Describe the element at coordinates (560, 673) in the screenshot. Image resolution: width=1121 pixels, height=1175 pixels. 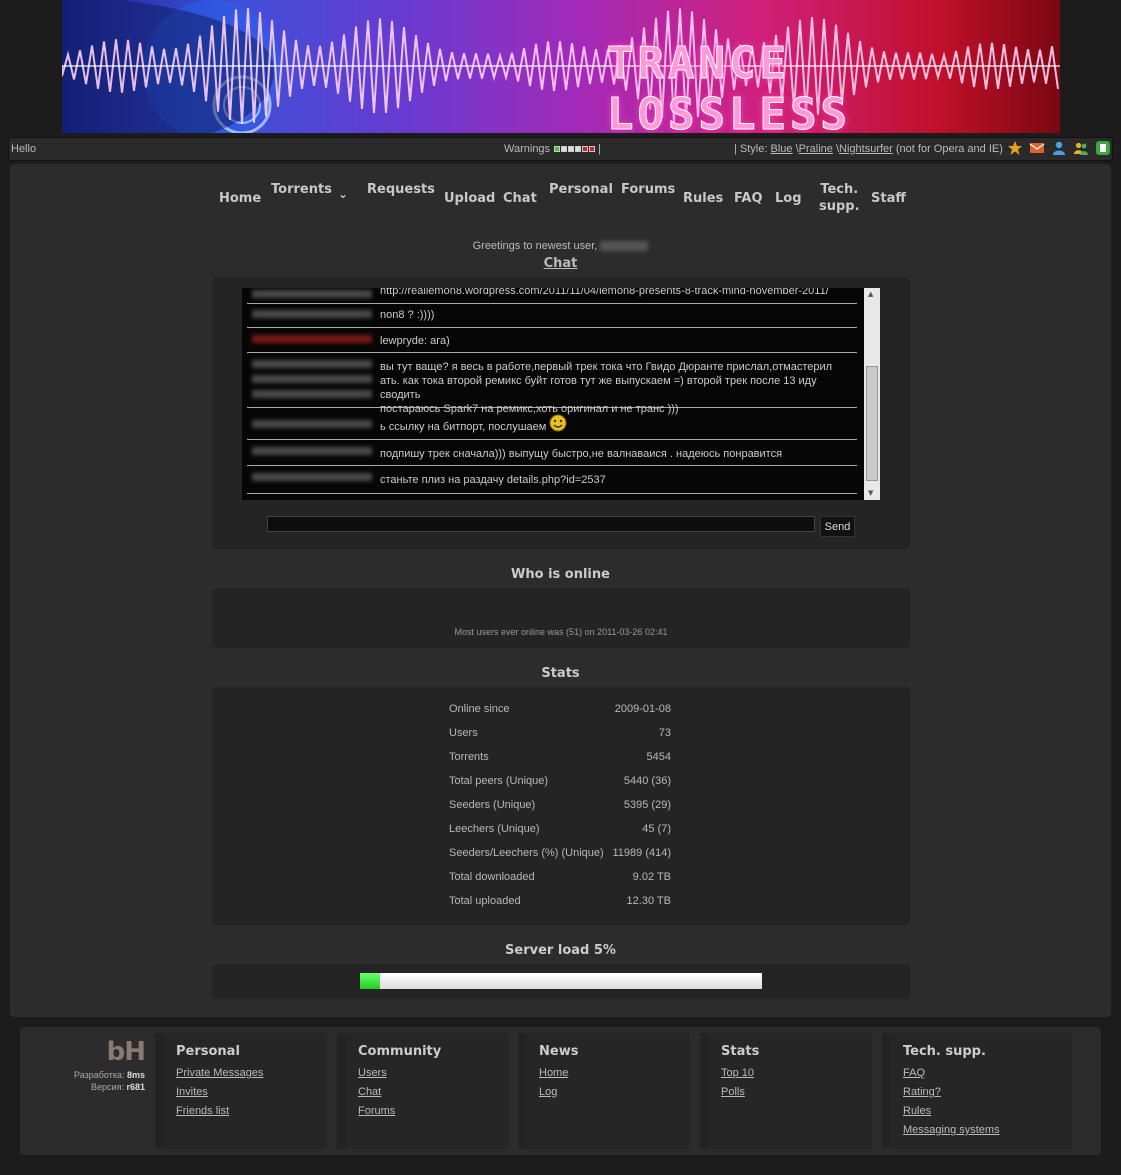
I see `stats-title: Stats` at that location.